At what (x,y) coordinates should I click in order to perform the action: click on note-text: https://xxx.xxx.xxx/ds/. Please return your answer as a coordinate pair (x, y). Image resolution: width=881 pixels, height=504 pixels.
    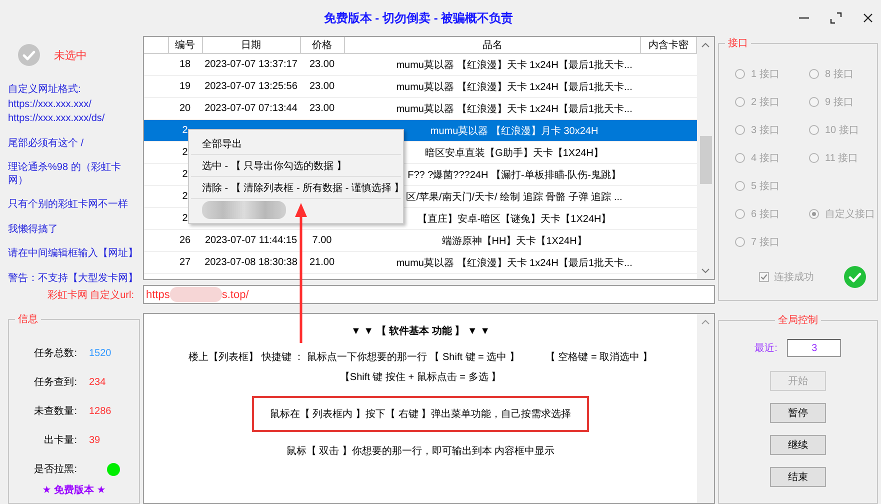
    Looking at the image, I should click on (57, 119).